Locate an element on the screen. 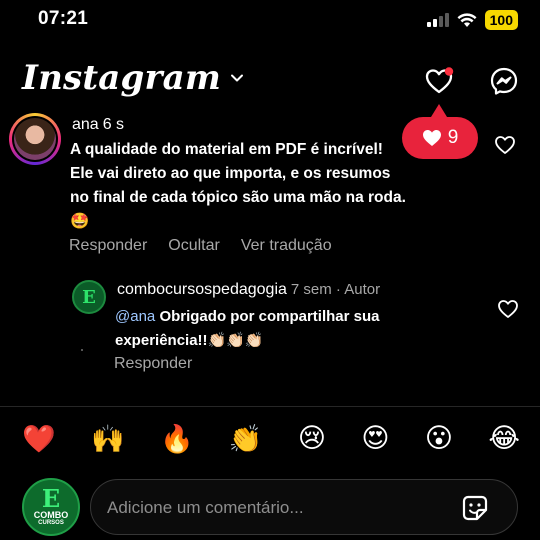 The height and width of the screenshot is (540, 540). comment-input is located at coordinates (277, 508).